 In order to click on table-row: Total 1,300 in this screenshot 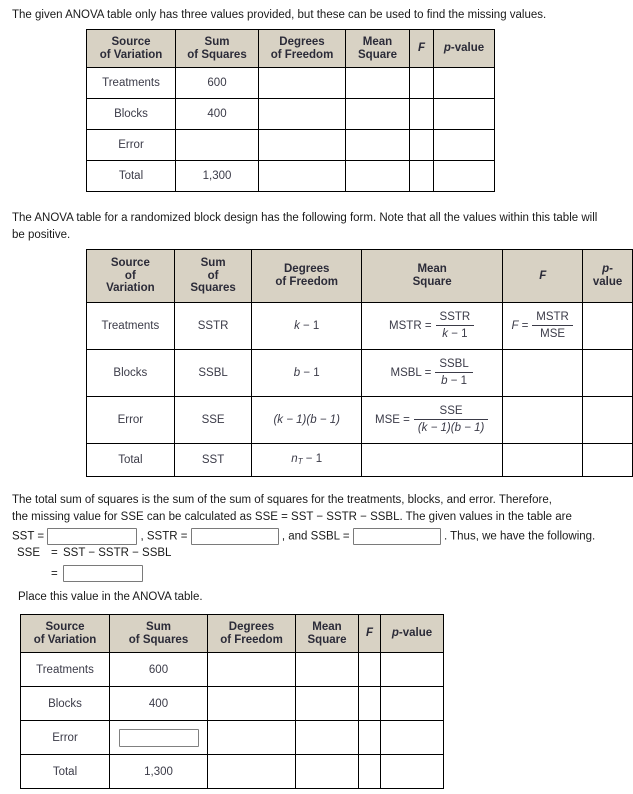, I will do `click(290, 176)`.